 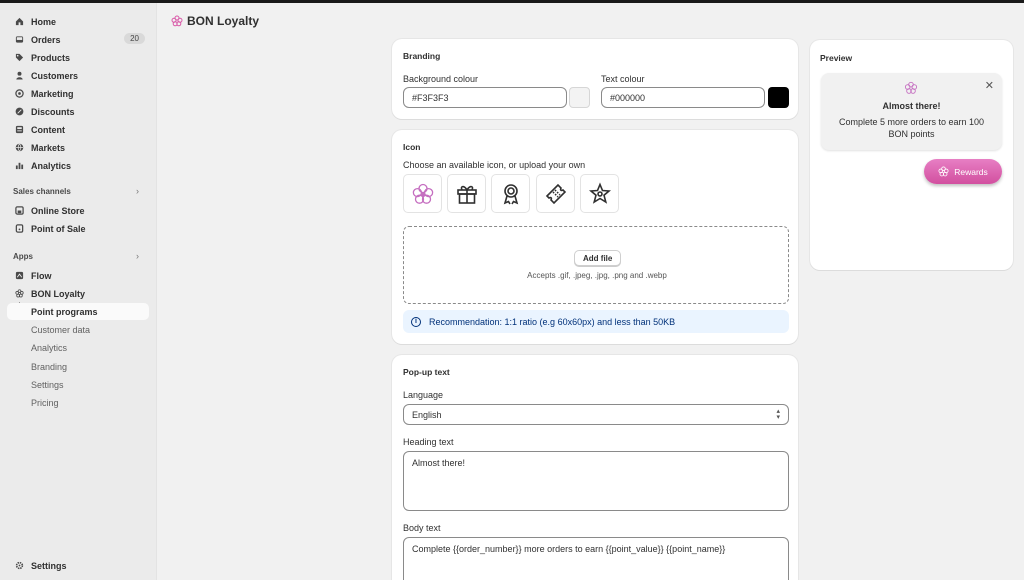 What do you see at coordinates (911, 106) in the screenshot?
I see `preview-heading: Almost there!` at bounding box center [911, 106].